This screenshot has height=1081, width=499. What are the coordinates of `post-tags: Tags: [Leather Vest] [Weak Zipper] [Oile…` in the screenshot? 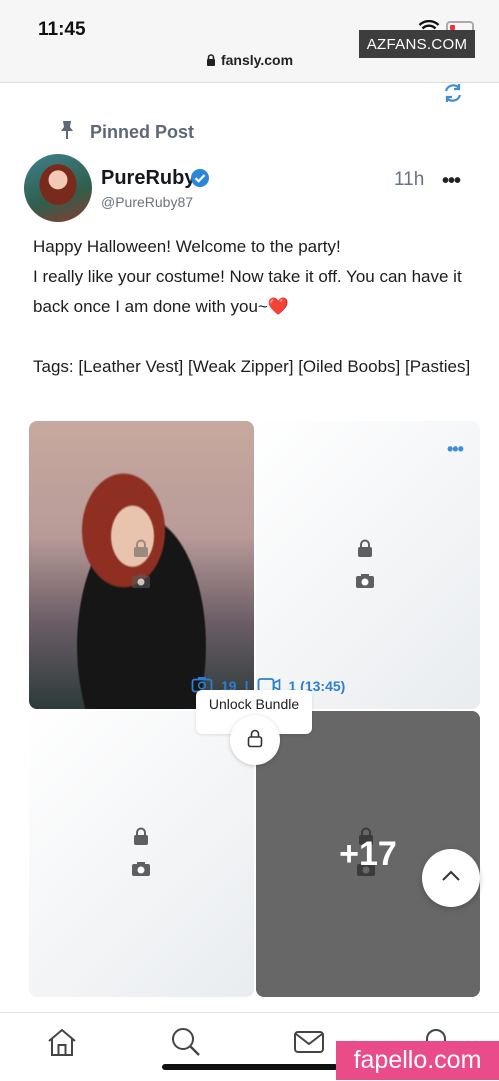 It's located at (252, 366).